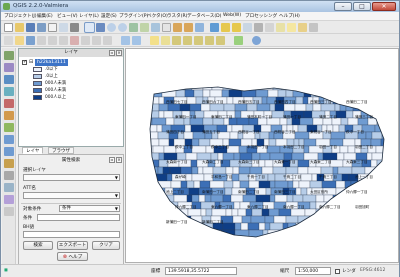 This screenshot has width=400, height=277. Describe the element at coordinates (72, 62) in the screenshot. I see `layer-item: ⊟ h22ka13111` at that location.